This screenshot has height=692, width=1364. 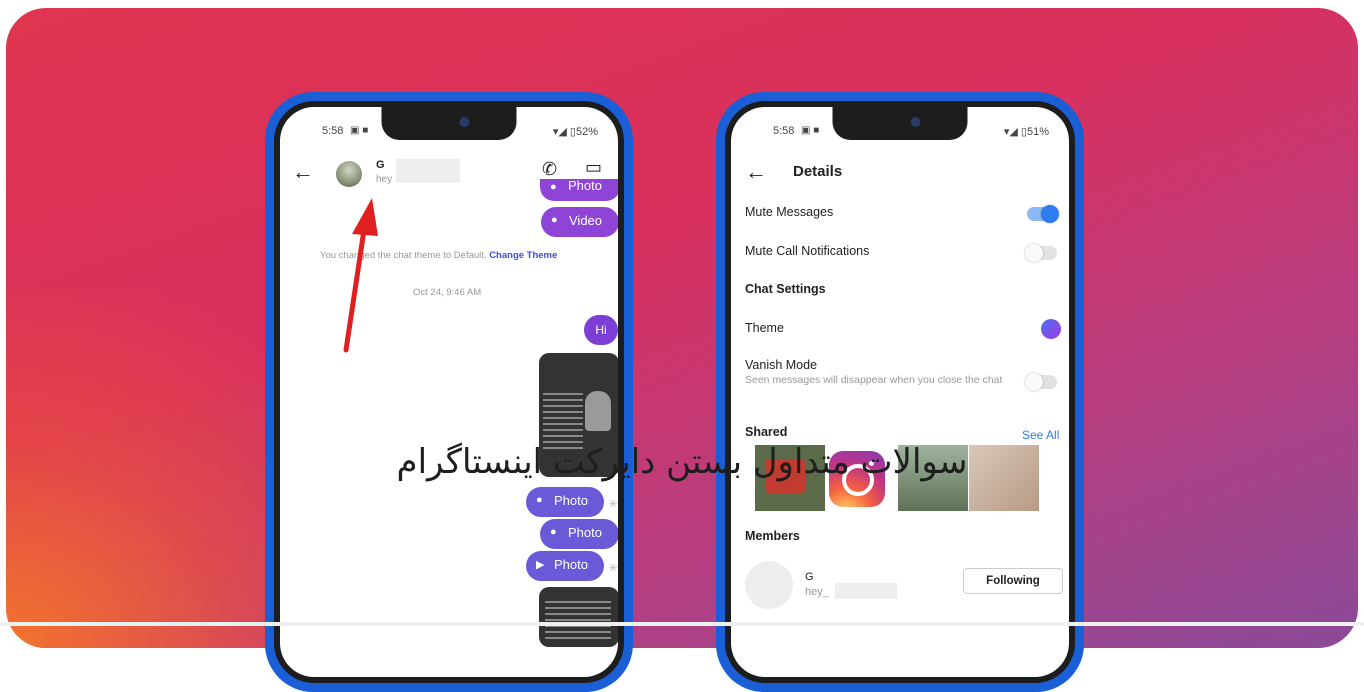 What do you see at coordinates (789, 212) in the screenshot?
I see `mute-messages-label: Mute Messages` at bounding box center [789, 212].